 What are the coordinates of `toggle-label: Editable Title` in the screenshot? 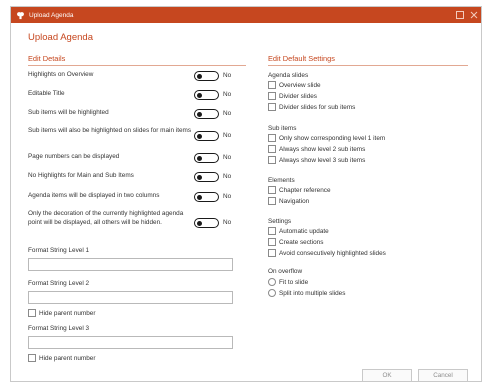 It's located at (46, 93).